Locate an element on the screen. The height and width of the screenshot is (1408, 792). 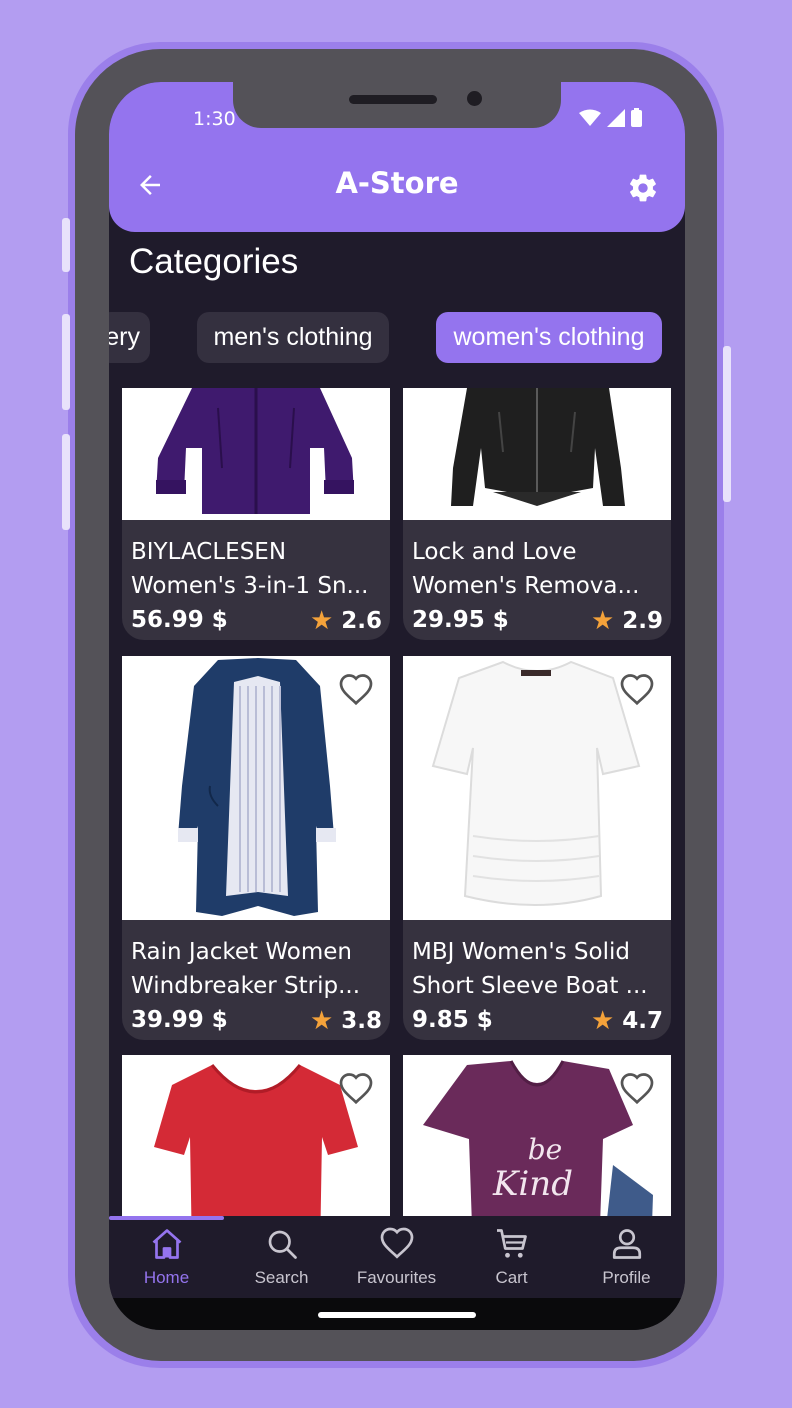
front-camera is located at coordinates (474, 98).